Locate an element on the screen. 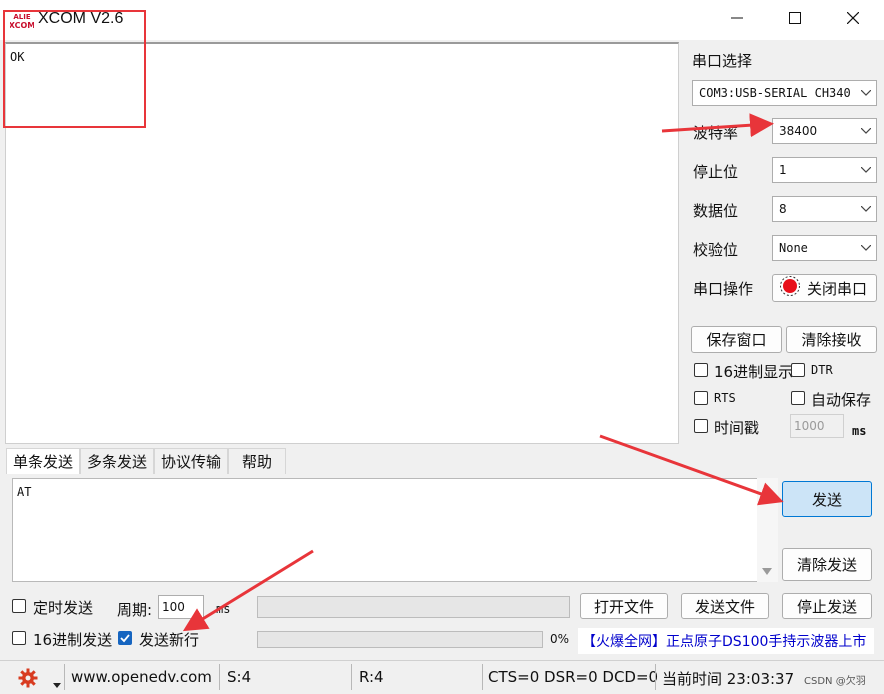  save-window-button: 保存窗口 is located at coordinates (736, 339).